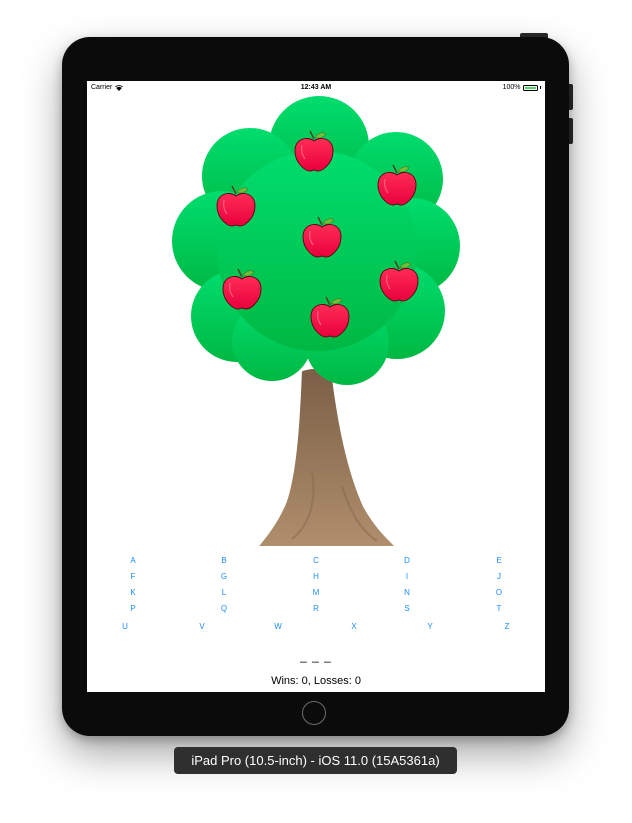  Describe the element at coordinates (132, 561) in the screenshot. I see `letter-button-a: A` at that location.